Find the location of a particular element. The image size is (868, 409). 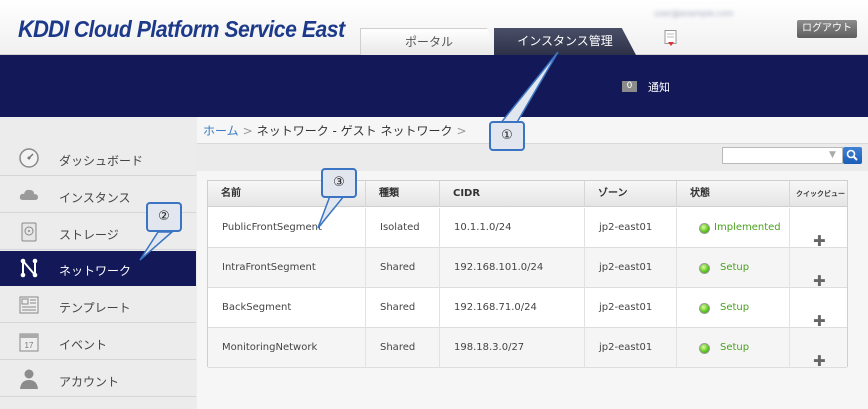

cell-cidr: 198.18.3.0/27 is located at coordinates (512, 348).